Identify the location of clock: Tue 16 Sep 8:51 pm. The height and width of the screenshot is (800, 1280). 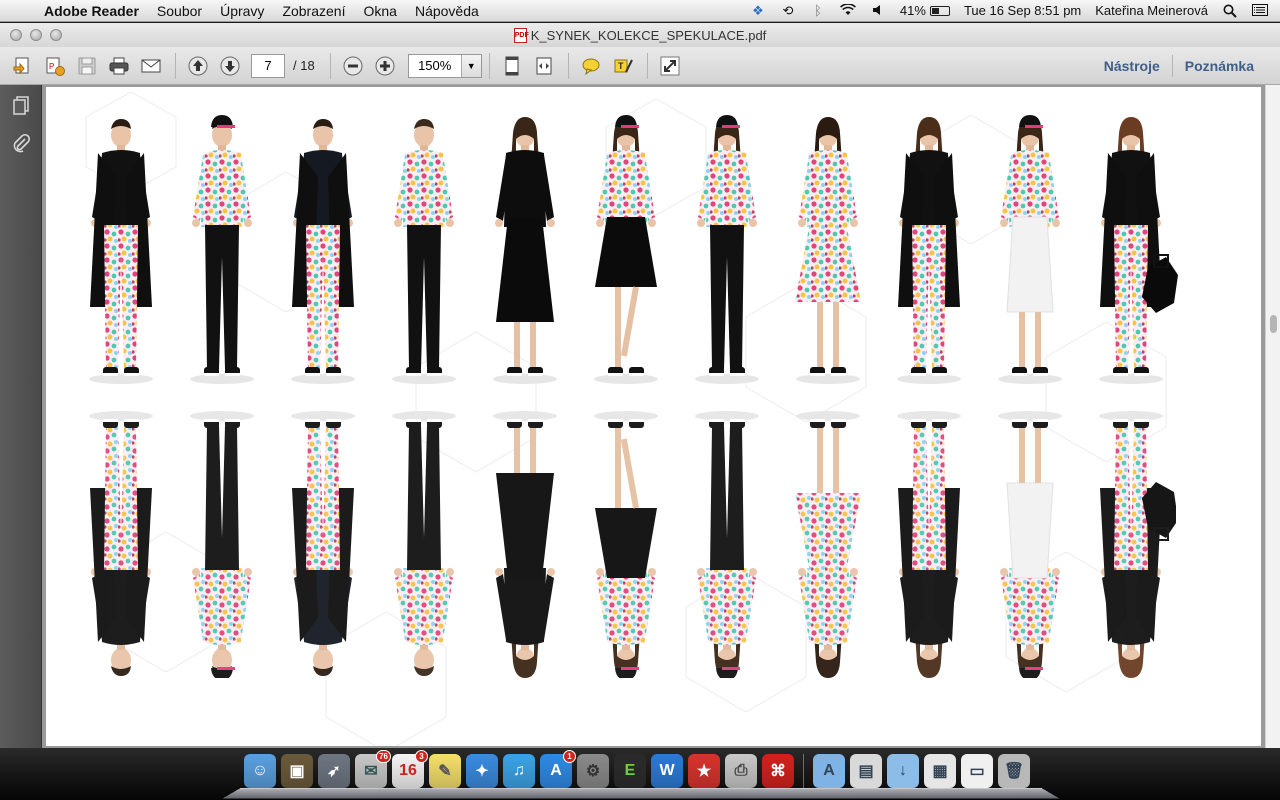
(1022, 10).